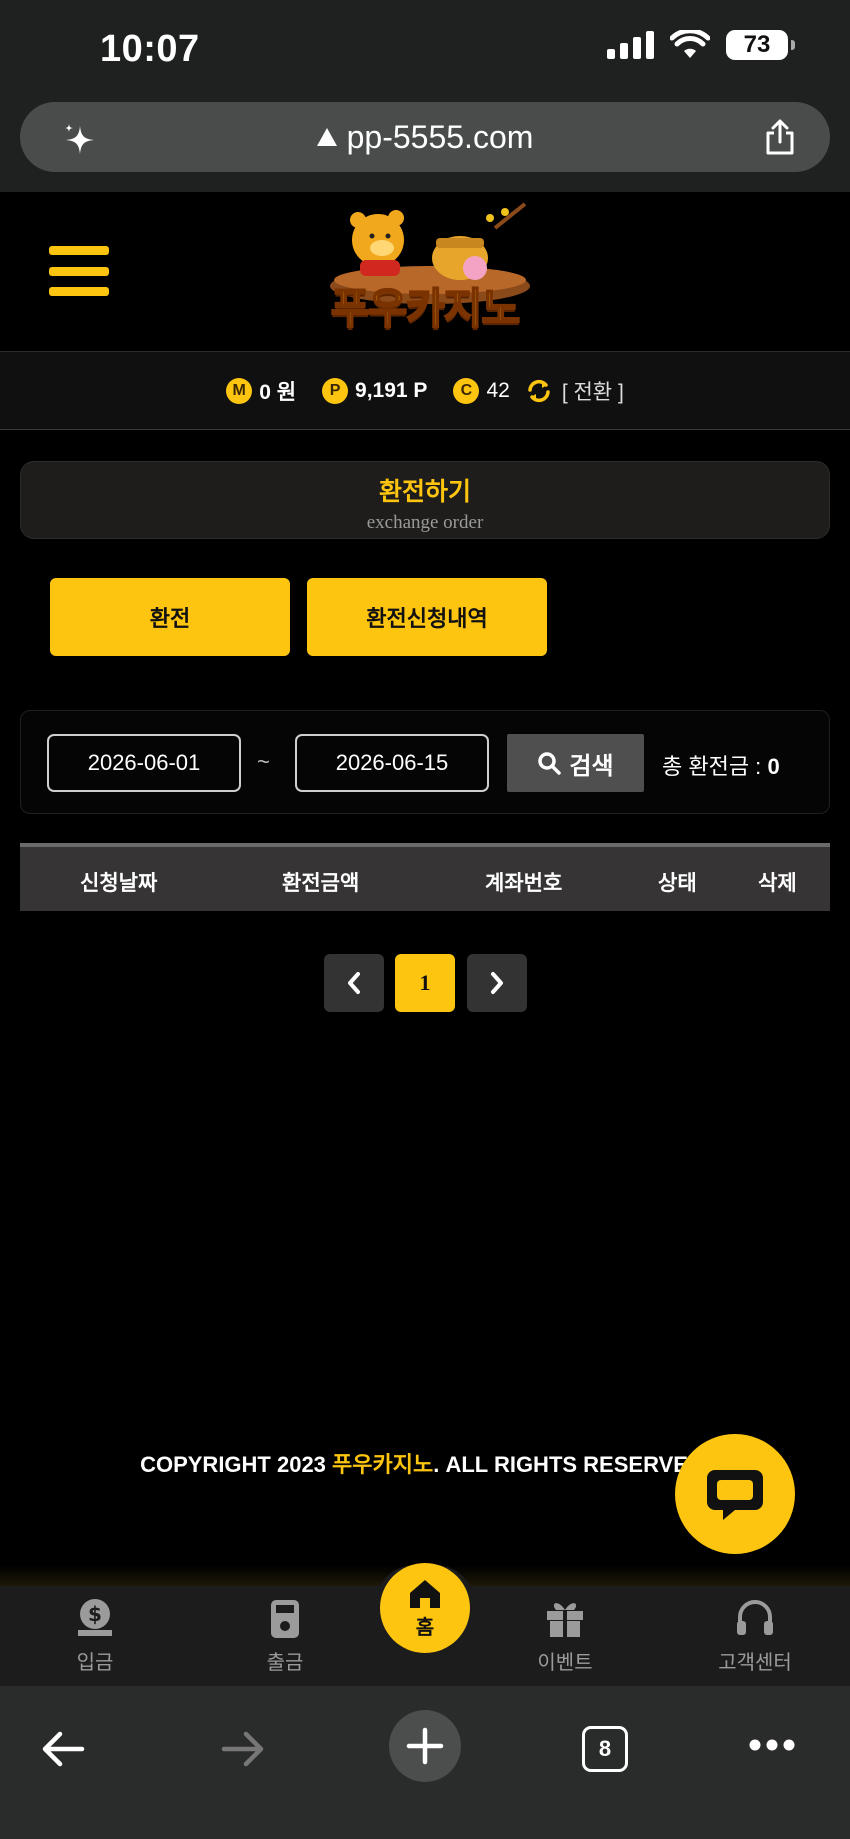 The width and height of the screenshot is (850, 1839). Describe the element at coordinates (425, 983) in the screenshot. I see `page-1-button: 1` at that location.